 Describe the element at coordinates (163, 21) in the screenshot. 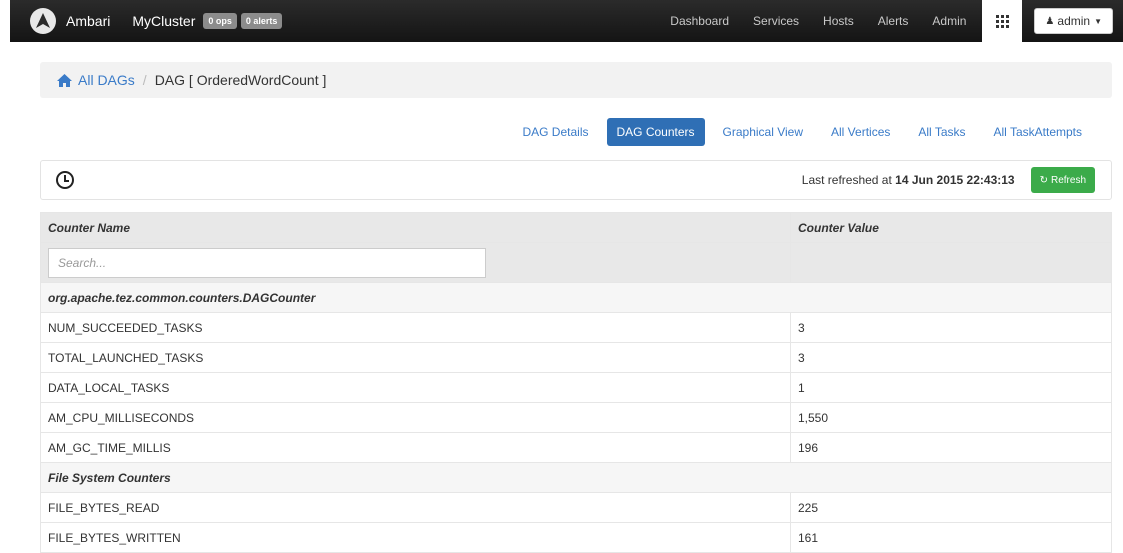

I see `cluster-name: MyCluster` at that location.